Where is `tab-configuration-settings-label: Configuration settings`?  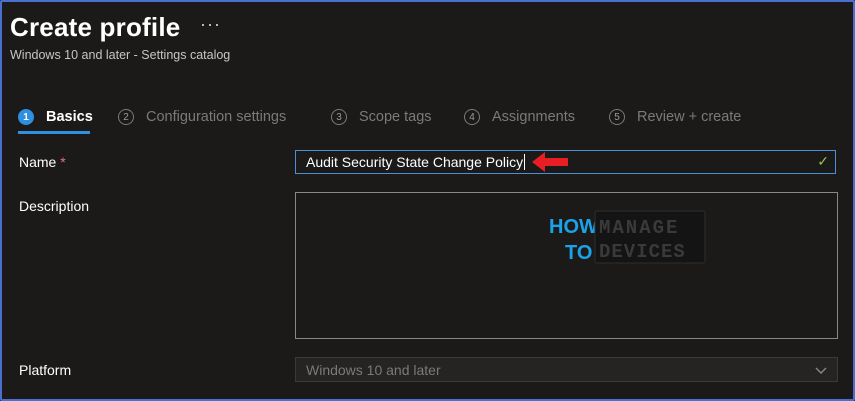
tab-configuration-settings-label: Configuration settings is located at coordinates (216, 117).